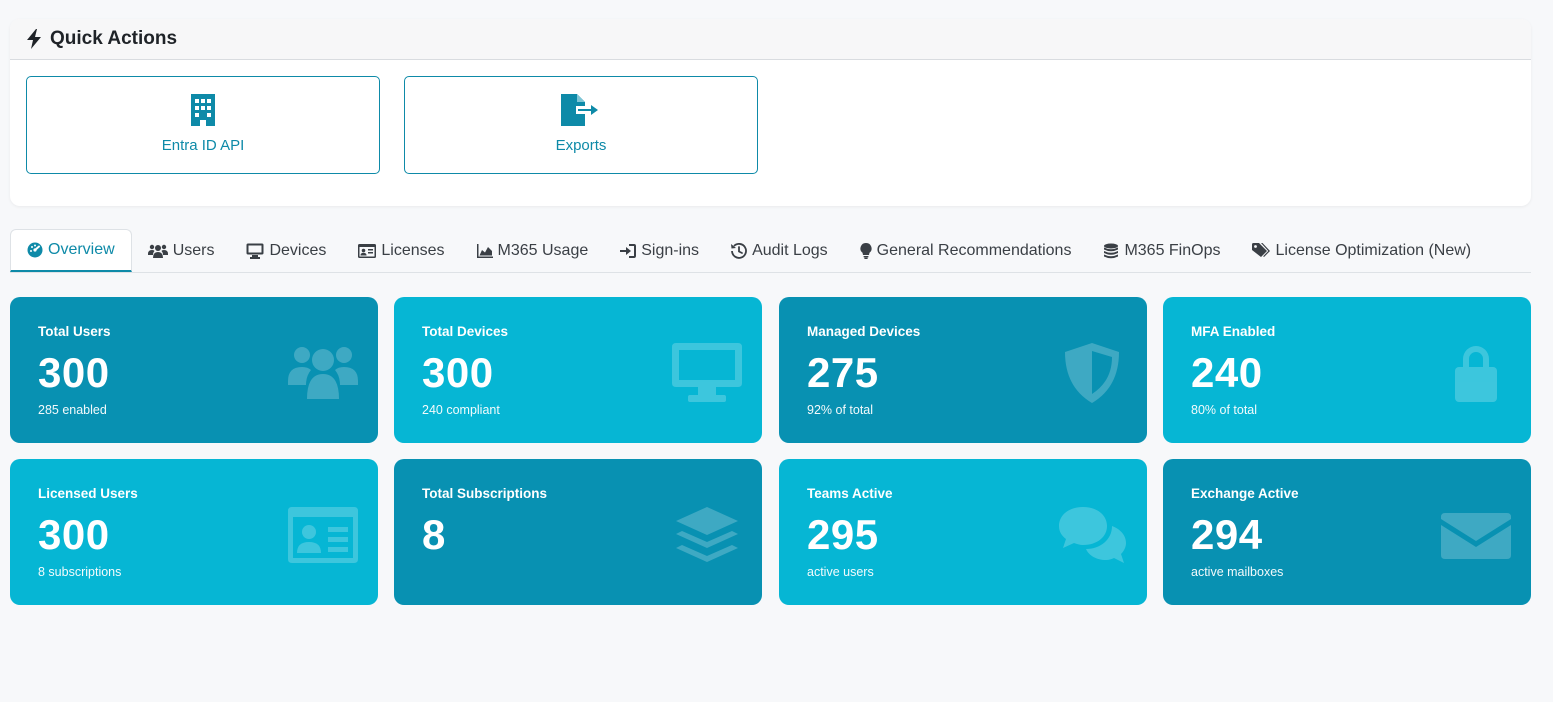 Image resolution: width=1553 pixels, height=702 pixels. Describe the element at coordinates (1237, 572) in the screenshot. I see `stat-subtitle: active mailboxes` at that location.